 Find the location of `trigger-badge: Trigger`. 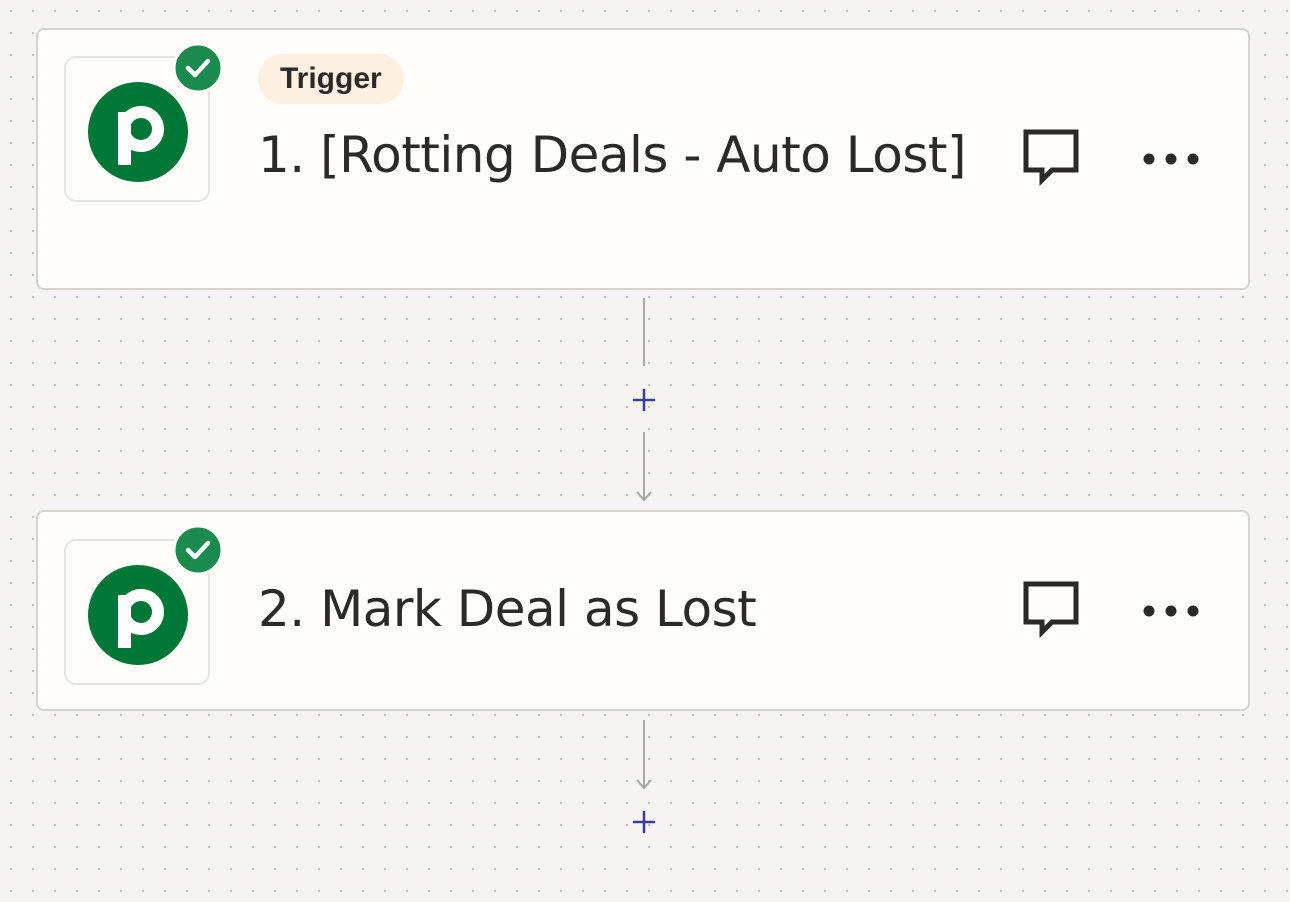

trigger-badge: Trigger is located at coordinates (331, 79).